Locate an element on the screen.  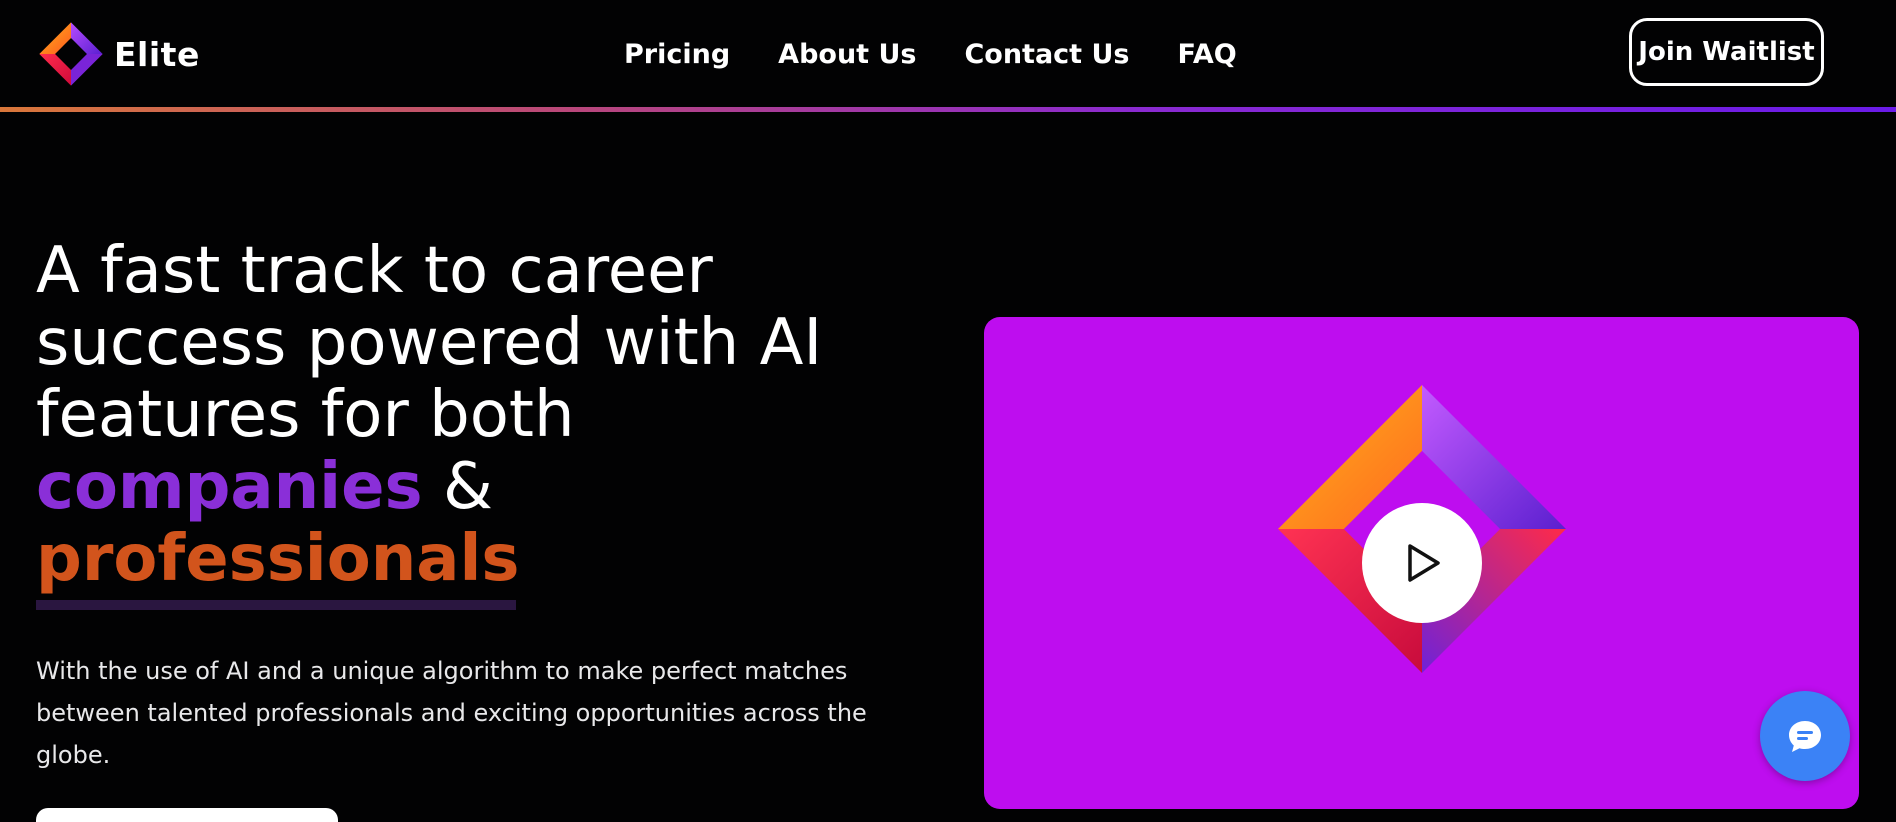
hero-cta-button is located at coordinates (187, 815).